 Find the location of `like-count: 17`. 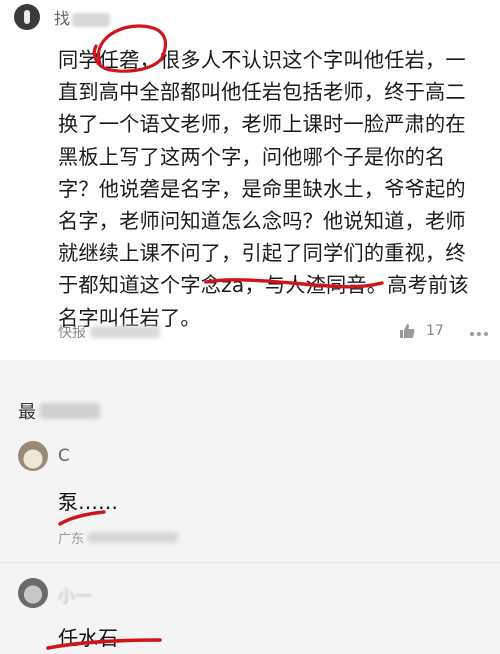

like-count: 17 is located at coordinates (435, 331).